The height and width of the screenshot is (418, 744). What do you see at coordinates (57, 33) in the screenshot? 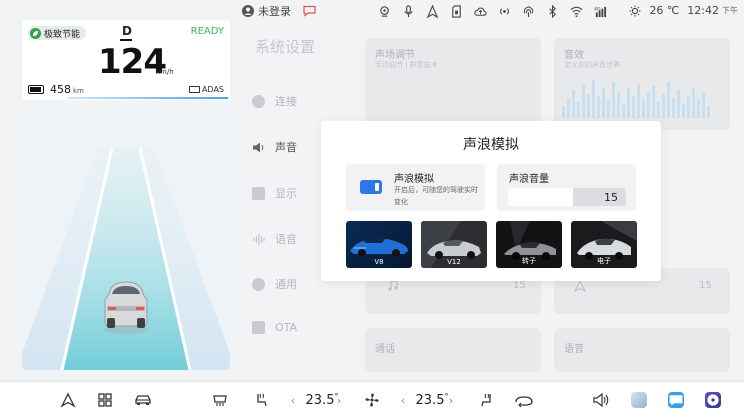
I see `eco-mode-badge: 极致节能` at bounding box center [57, 33].